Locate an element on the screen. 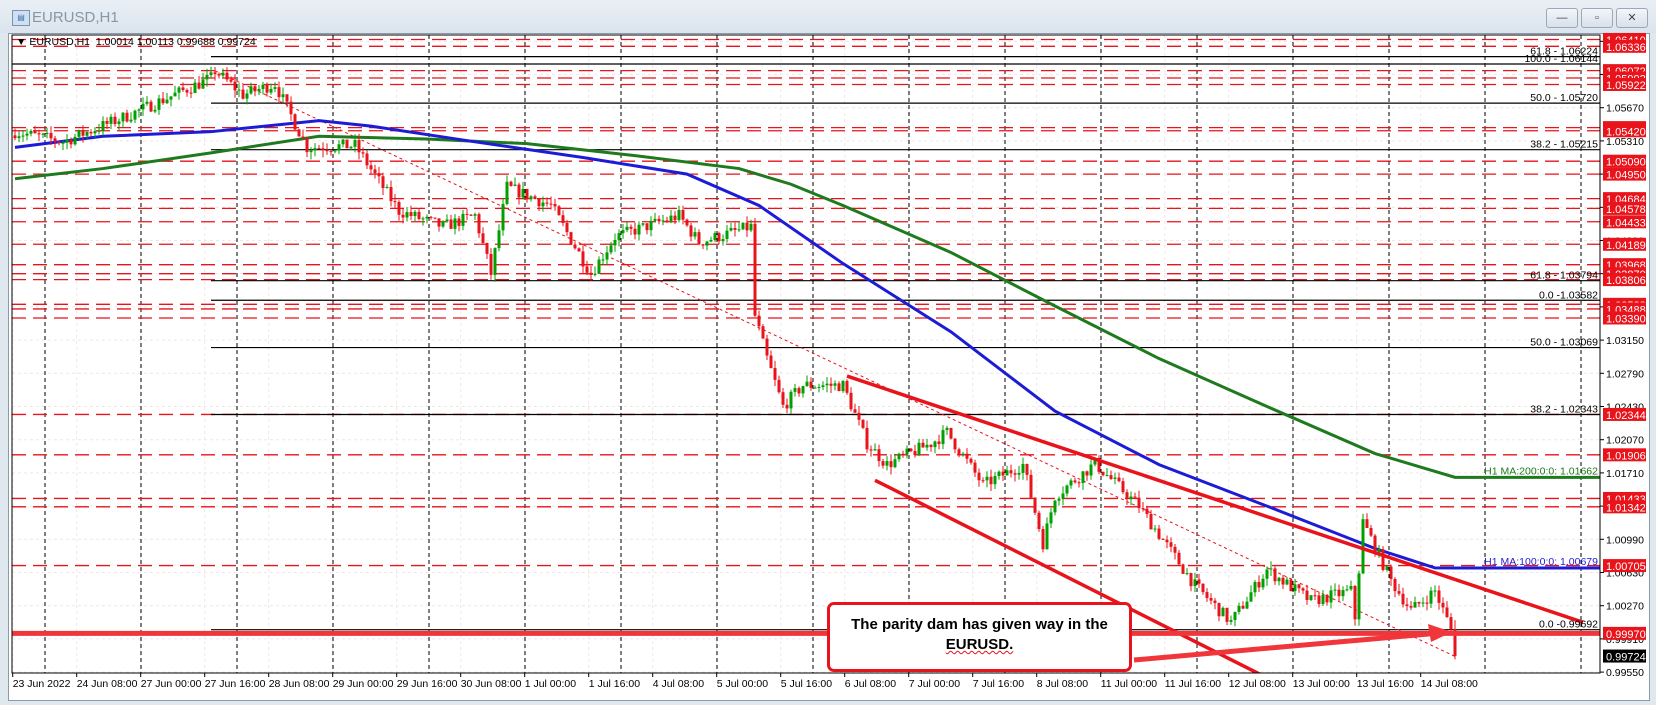 The width and height of the screenshot is (1656, 705). time-tick-label: 11 Jul 00:00 is located at coordinates (1129, 684).